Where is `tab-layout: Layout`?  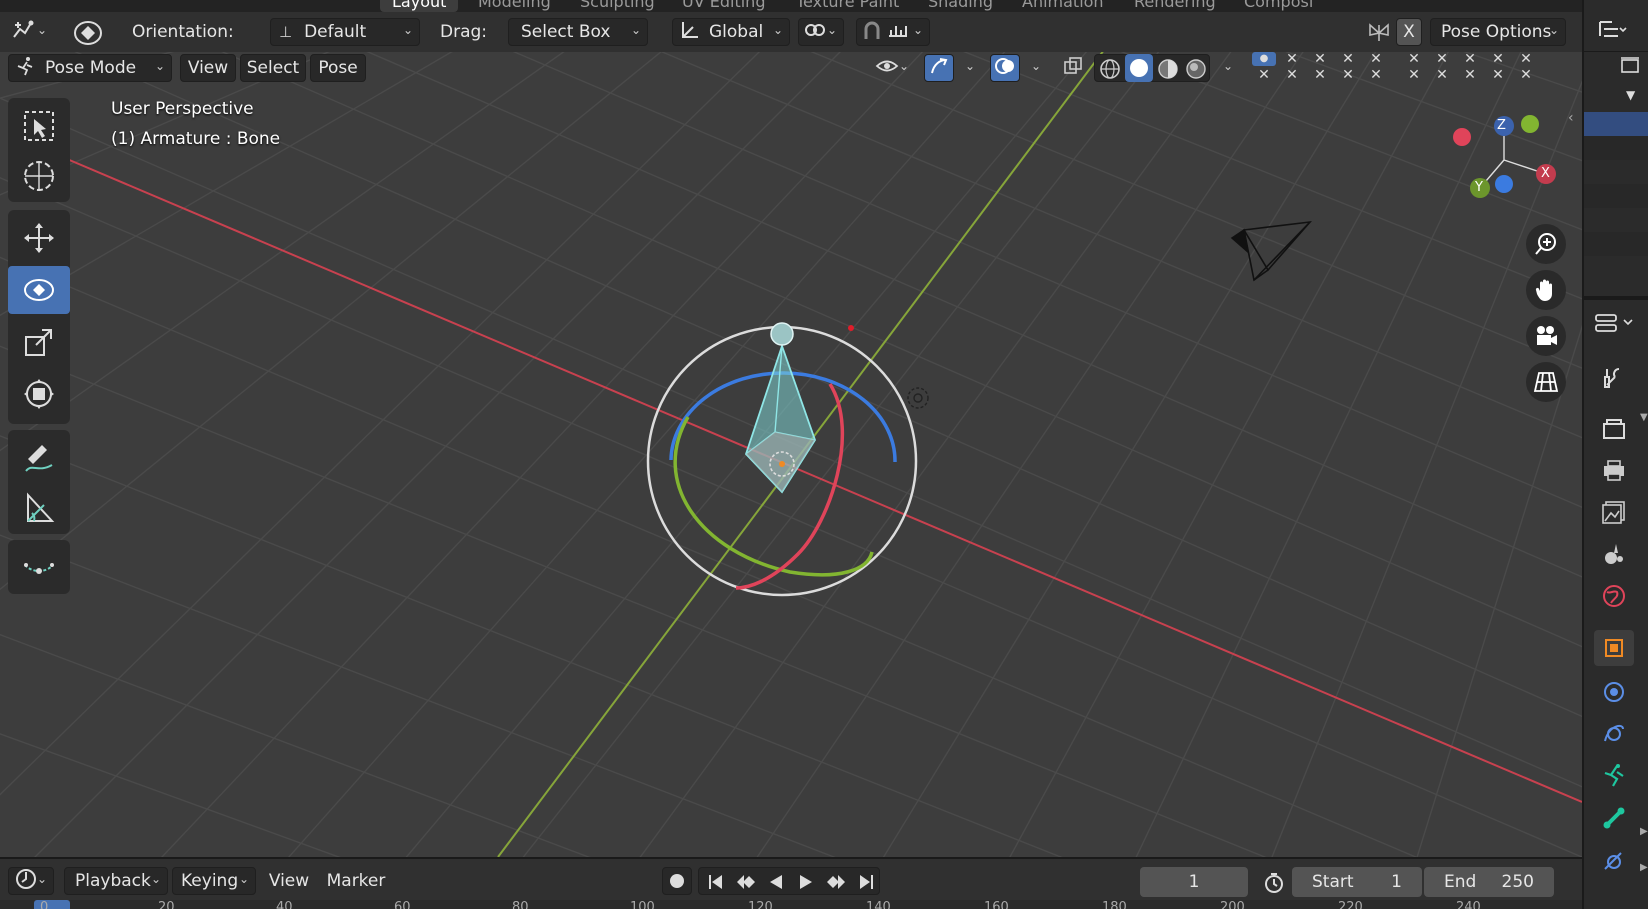
tab-layout: Layout is located at coordinates (419, 6).